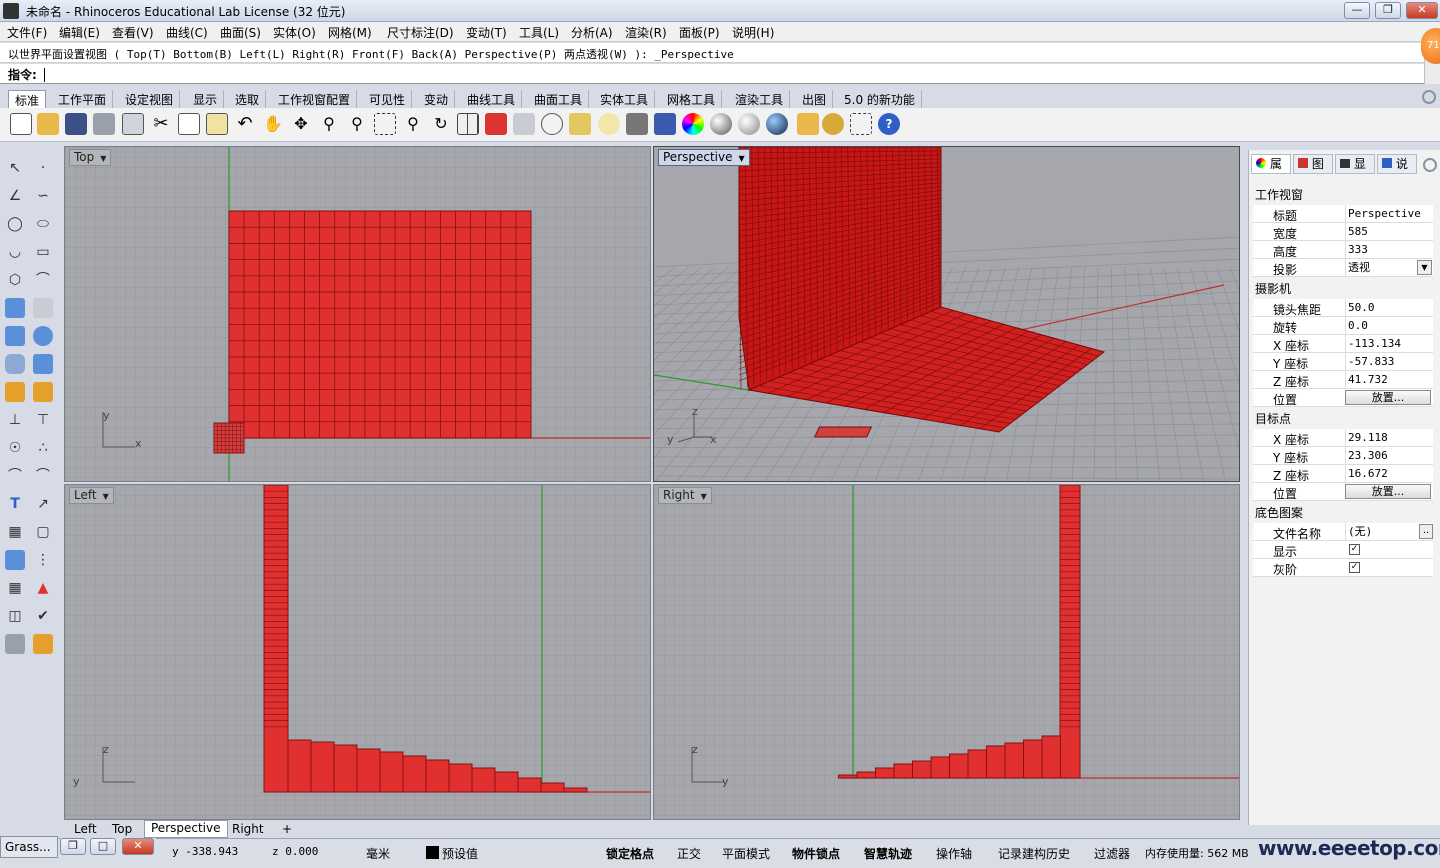  Describe the element at coordinates (559, 99) in the screenshot. I see `tab-surface-tools: 曲面工具` at that location.